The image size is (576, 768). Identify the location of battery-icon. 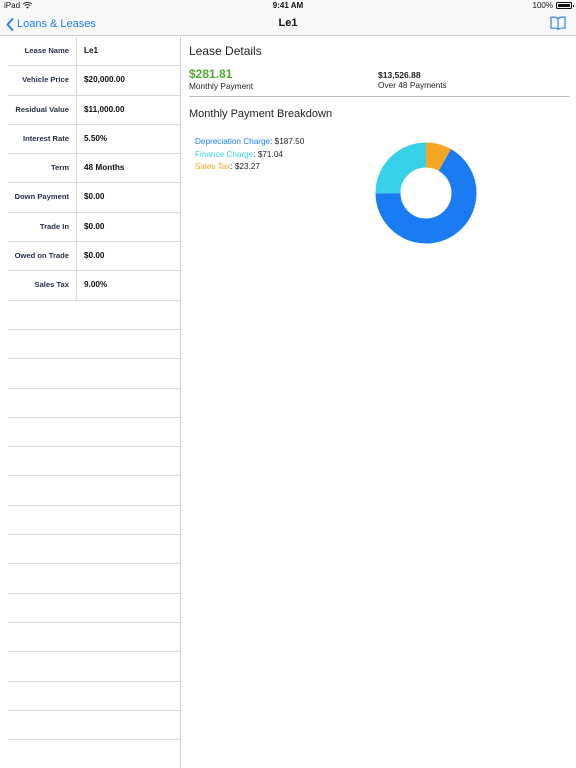
(565, 5).